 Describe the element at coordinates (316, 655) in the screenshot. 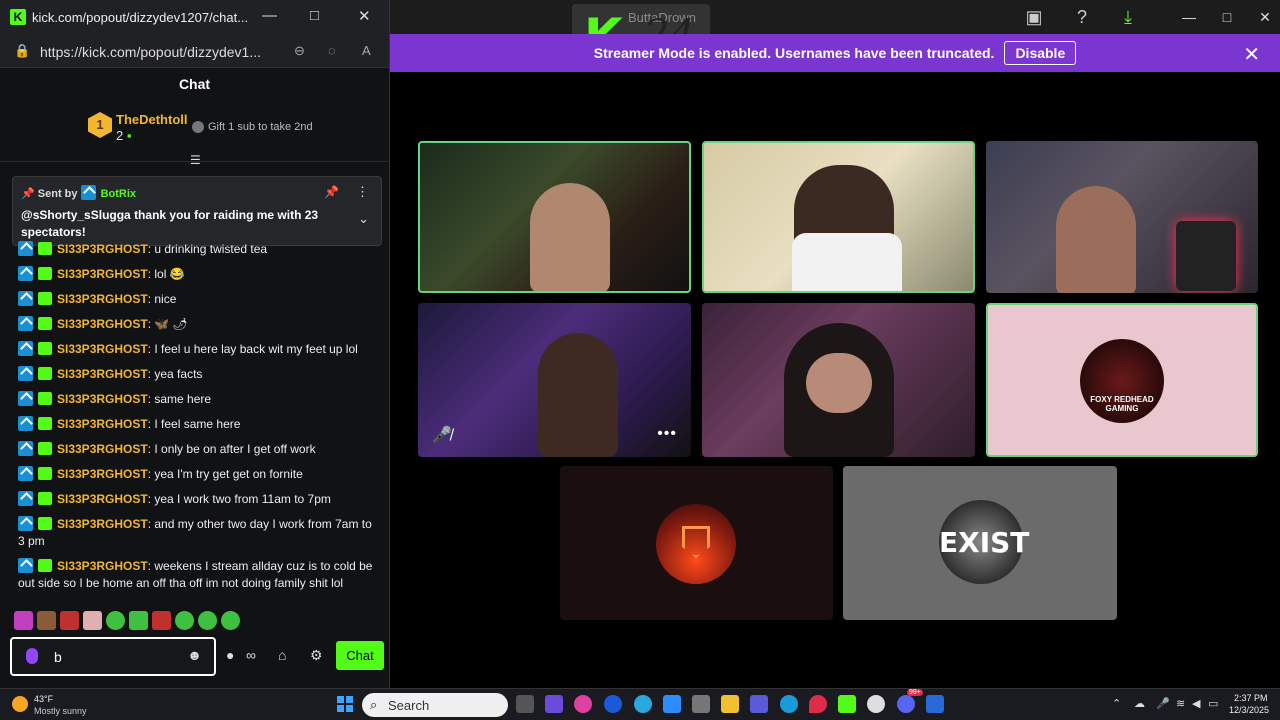

I see `gear-icon: ⚙` at that location.